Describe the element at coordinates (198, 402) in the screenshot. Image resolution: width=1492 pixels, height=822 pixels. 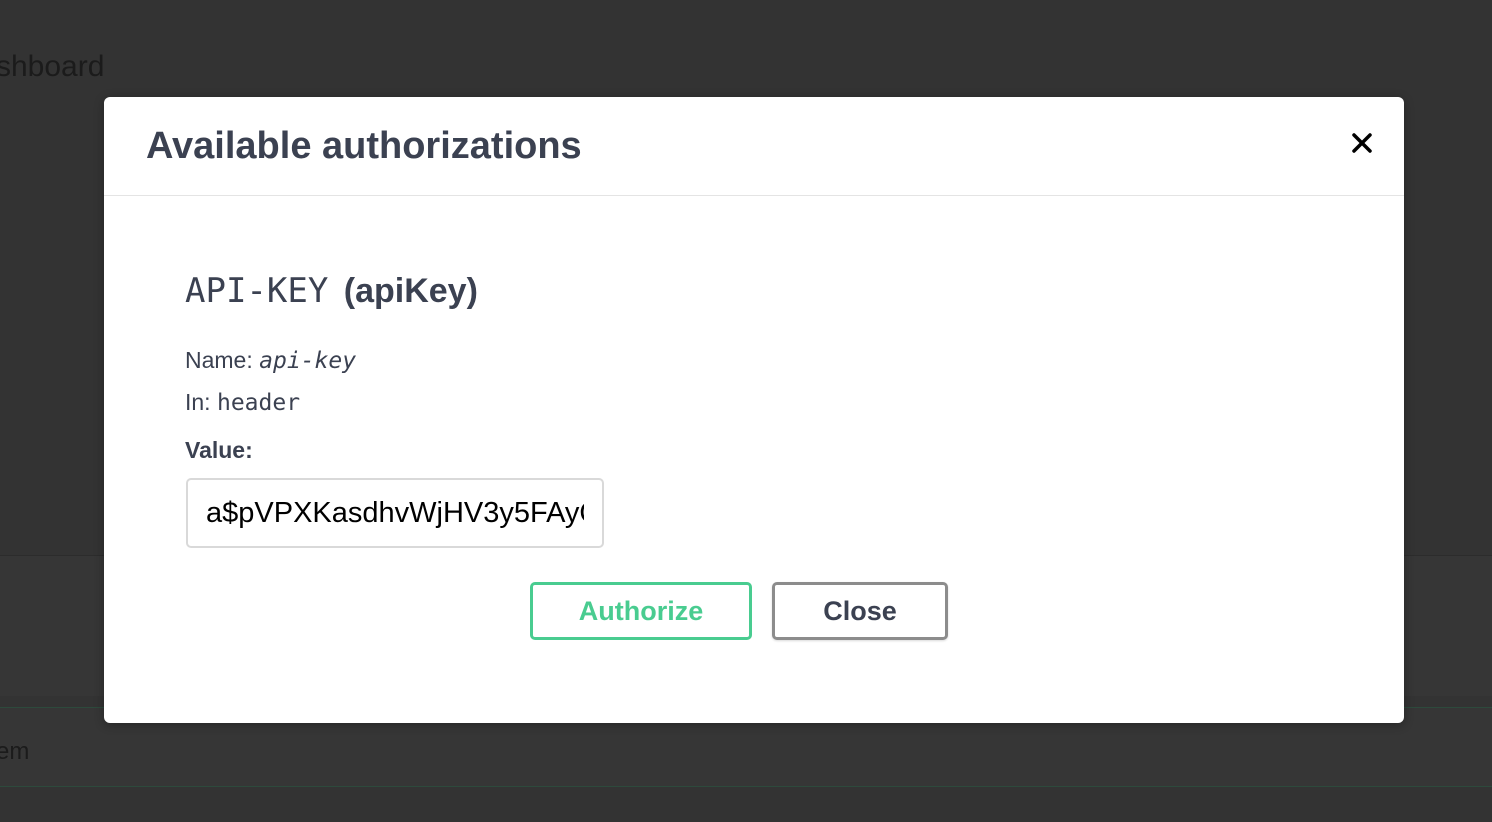
I see `in-label: In:` at that location.